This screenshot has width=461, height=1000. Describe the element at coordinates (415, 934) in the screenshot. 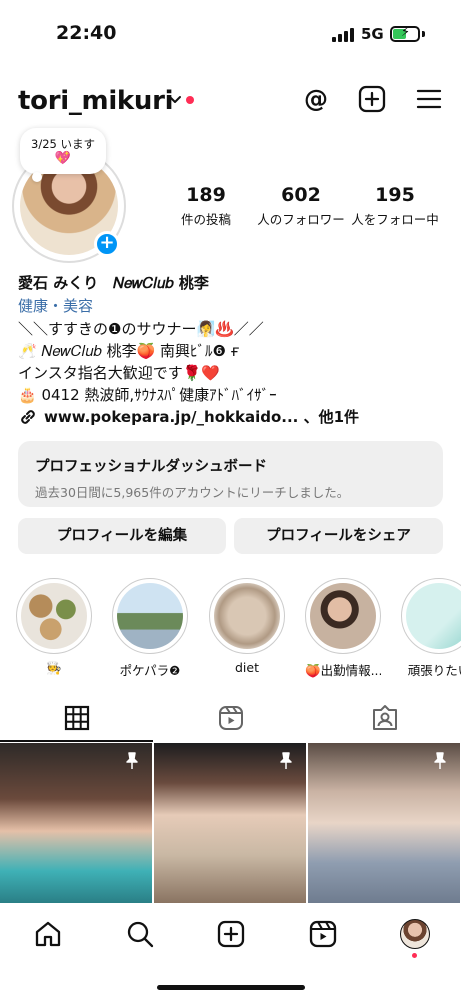

I see `profile-avatar-icon` at that location.